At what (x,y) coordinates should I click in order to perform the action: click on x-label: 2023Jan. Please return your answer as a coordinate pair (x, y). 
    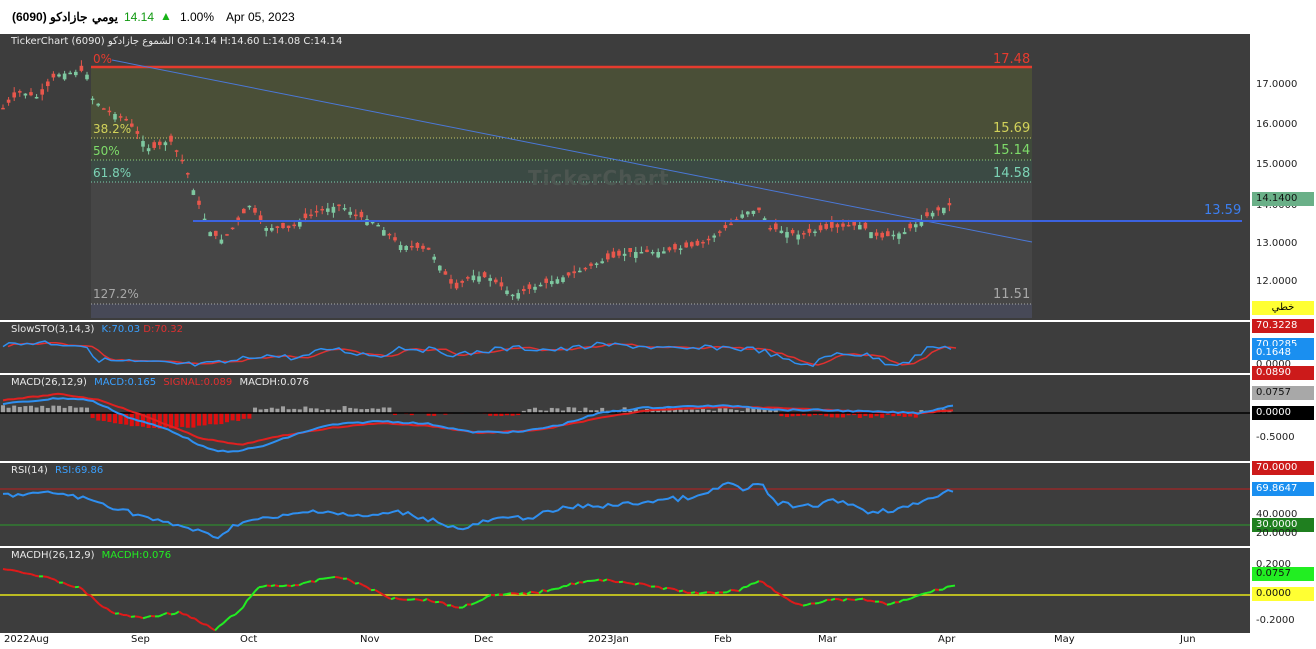
    Looking at the image, I should click on (608, 639).